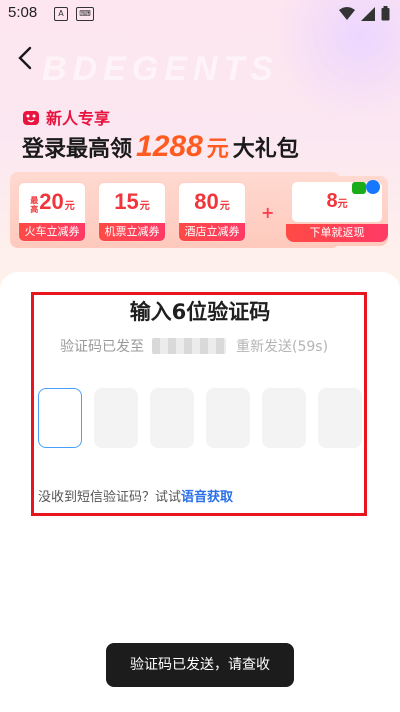  I want to click on status-right-icons, so click(364, 13).